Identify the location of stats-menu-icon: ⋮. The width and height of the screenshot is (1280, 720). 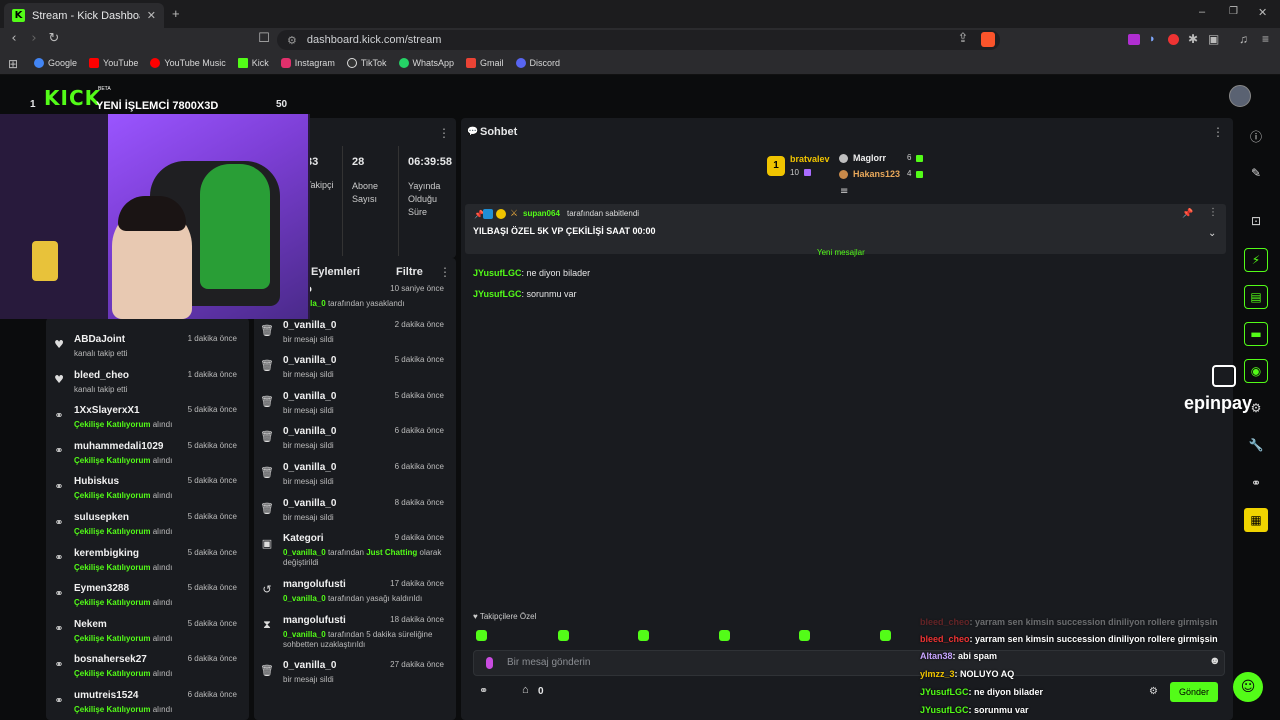
(444, 133).